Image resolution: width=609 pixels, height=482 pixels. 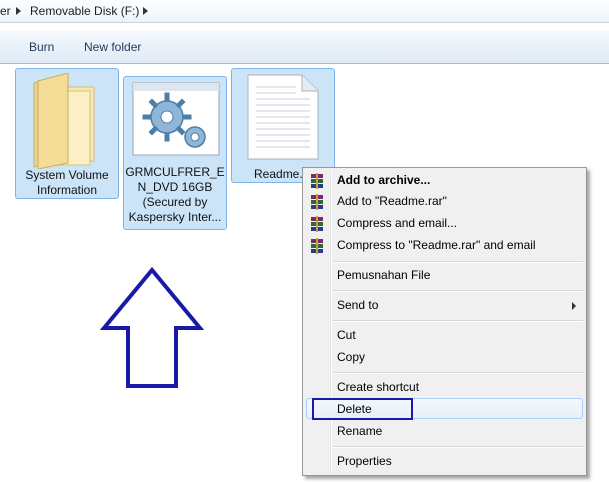 What do you see at coordinates (5, 11) in the screenshot?
I see `breadcrumb-parent: er` at bounding box center [5, 11].